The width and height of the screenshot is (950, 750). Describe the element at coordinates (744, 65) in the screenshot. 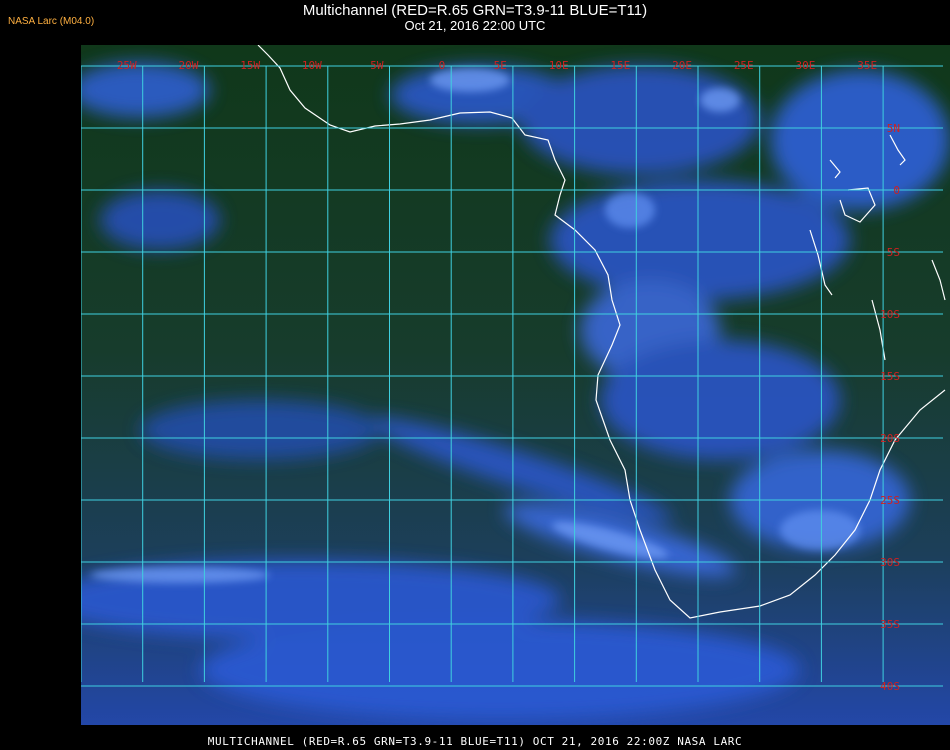

I see `longitude-label: 25E` at that location.